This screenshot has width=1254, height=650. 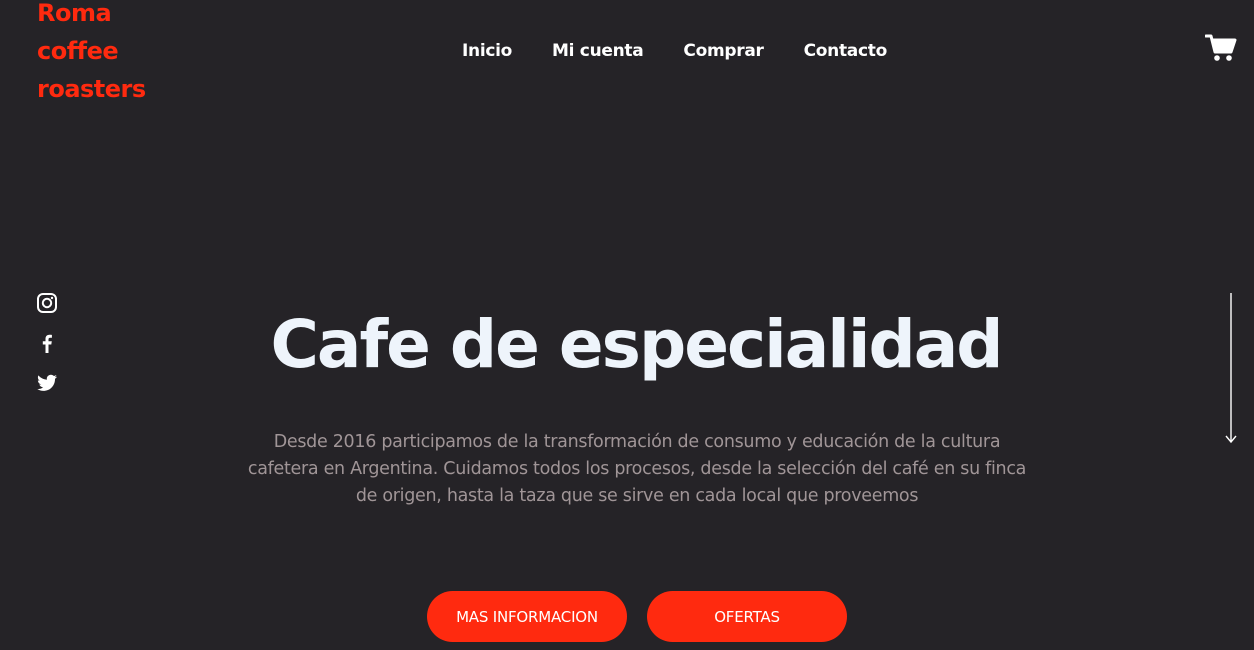 What do you see at coordinates (723, 51) in the screenshot?
I see `nav-item-comprar: Comprar` at bounding box center [723, 51].